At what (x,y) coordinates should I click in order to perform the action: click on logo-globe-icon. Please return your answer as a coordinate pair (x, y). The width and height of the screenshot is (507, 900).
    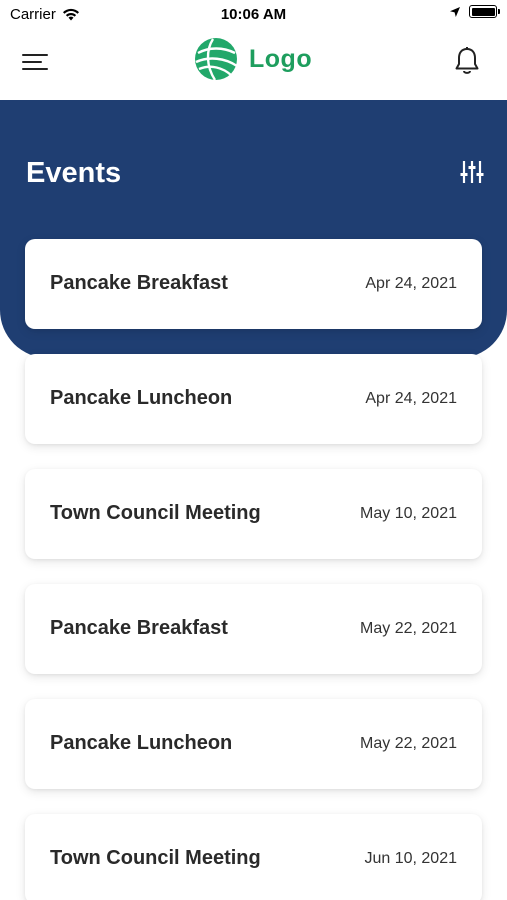
    Looking at the image, I should click on (216, 59).